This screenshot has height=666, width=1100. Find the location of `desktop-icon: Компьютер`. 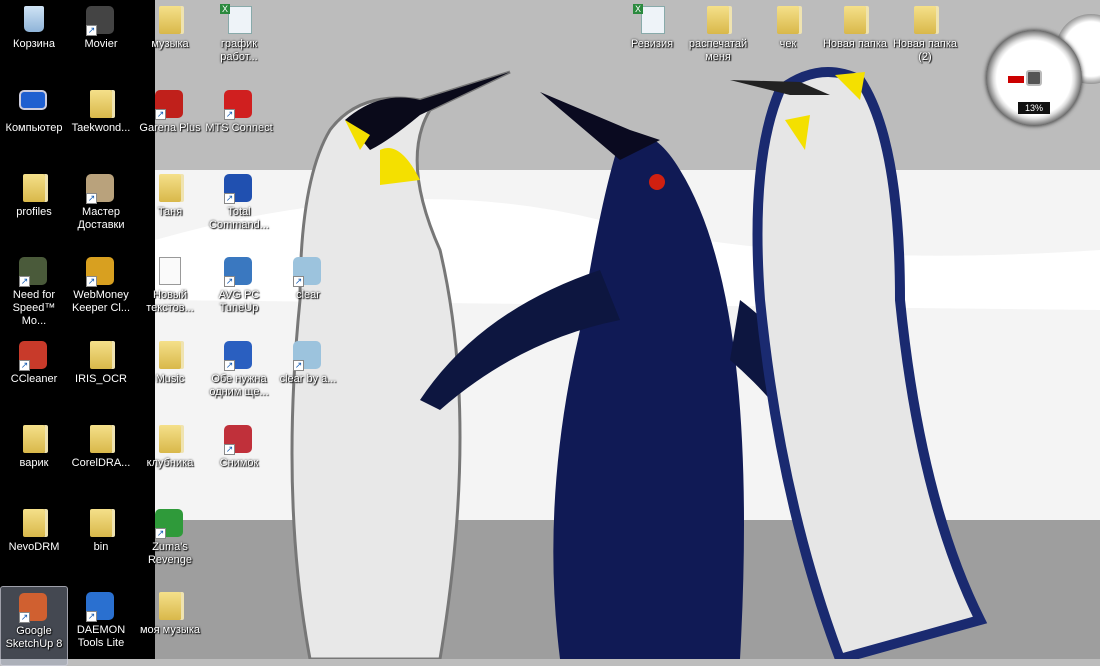

desktop-icon: Компьютер is located at coordinates (34, 124).